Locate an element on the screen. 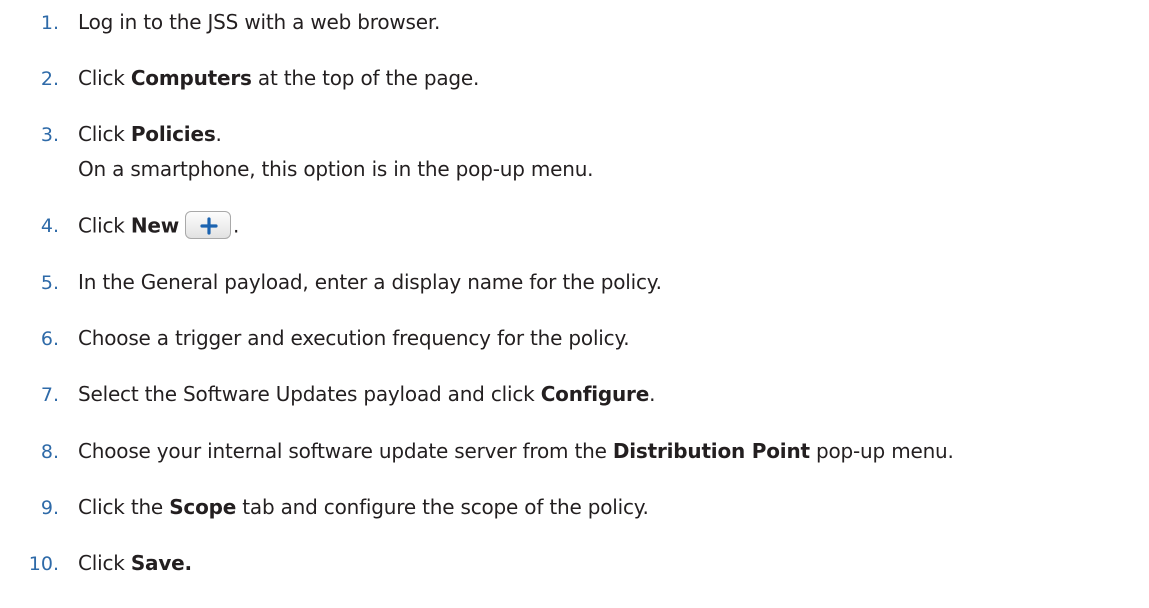 Image resolution: width=1149 pixels, height=608 pixels. step-text-part: at the top of the page. is located at coordinates (365, 78).